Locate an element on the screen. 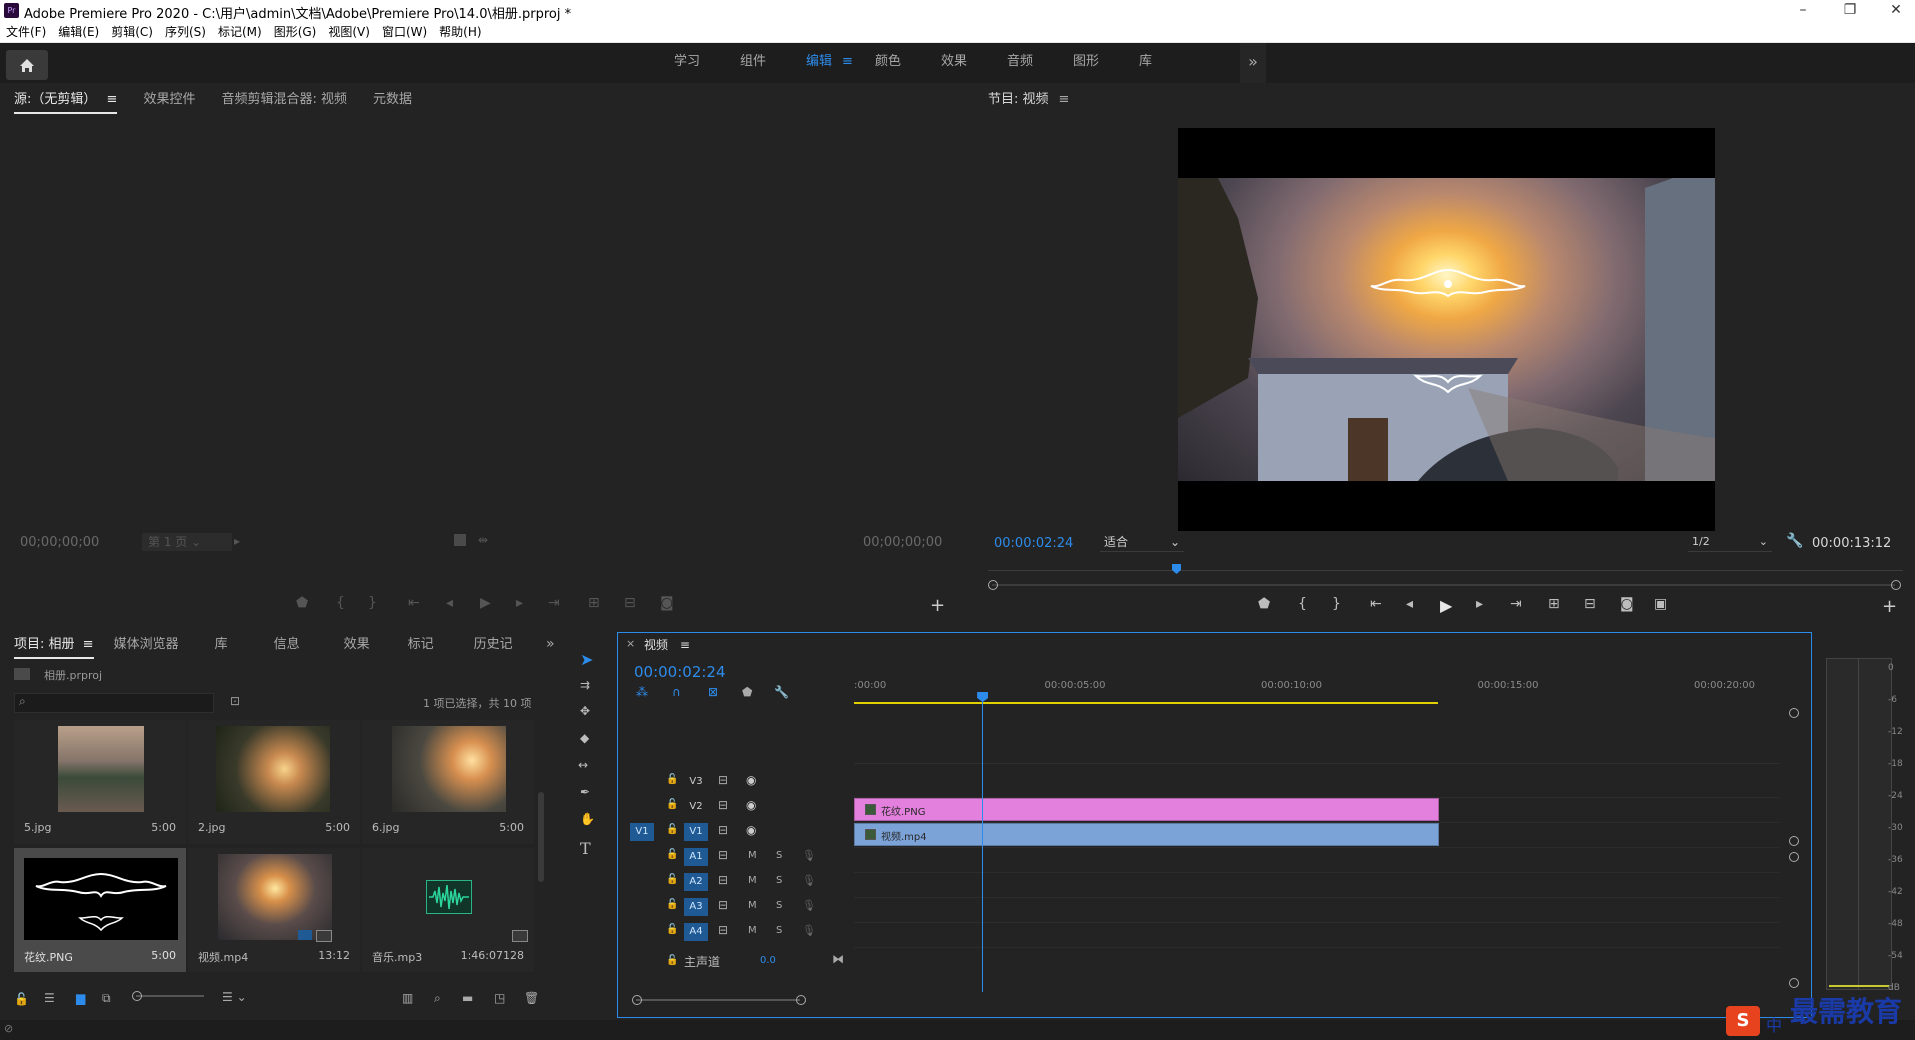  project-item-music-mp3: 音乐.mp3 1:46:07128 is located at coordinates (448, 910).